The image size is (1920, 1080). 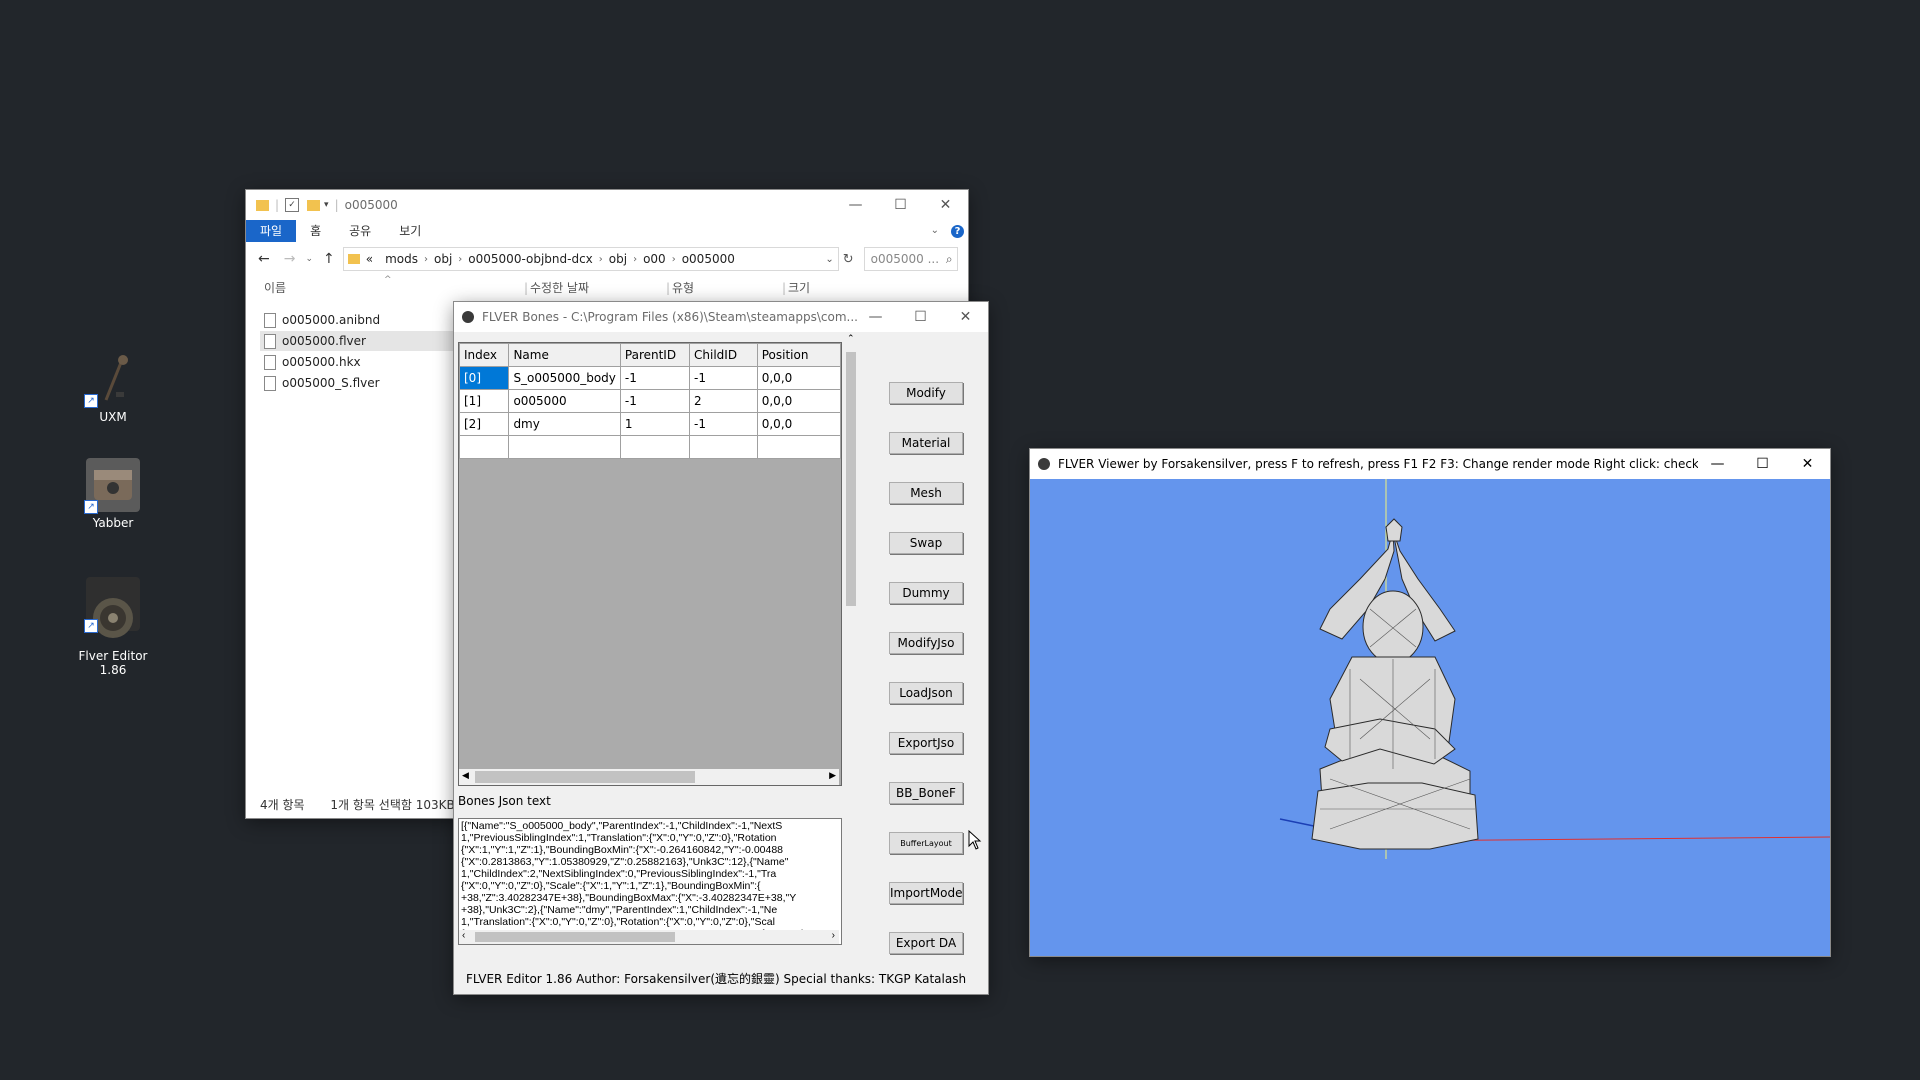 What do you see at coordinates (926, 443) in the screenshot?
I see `material-button: Material` at bounding box center [926, 443].